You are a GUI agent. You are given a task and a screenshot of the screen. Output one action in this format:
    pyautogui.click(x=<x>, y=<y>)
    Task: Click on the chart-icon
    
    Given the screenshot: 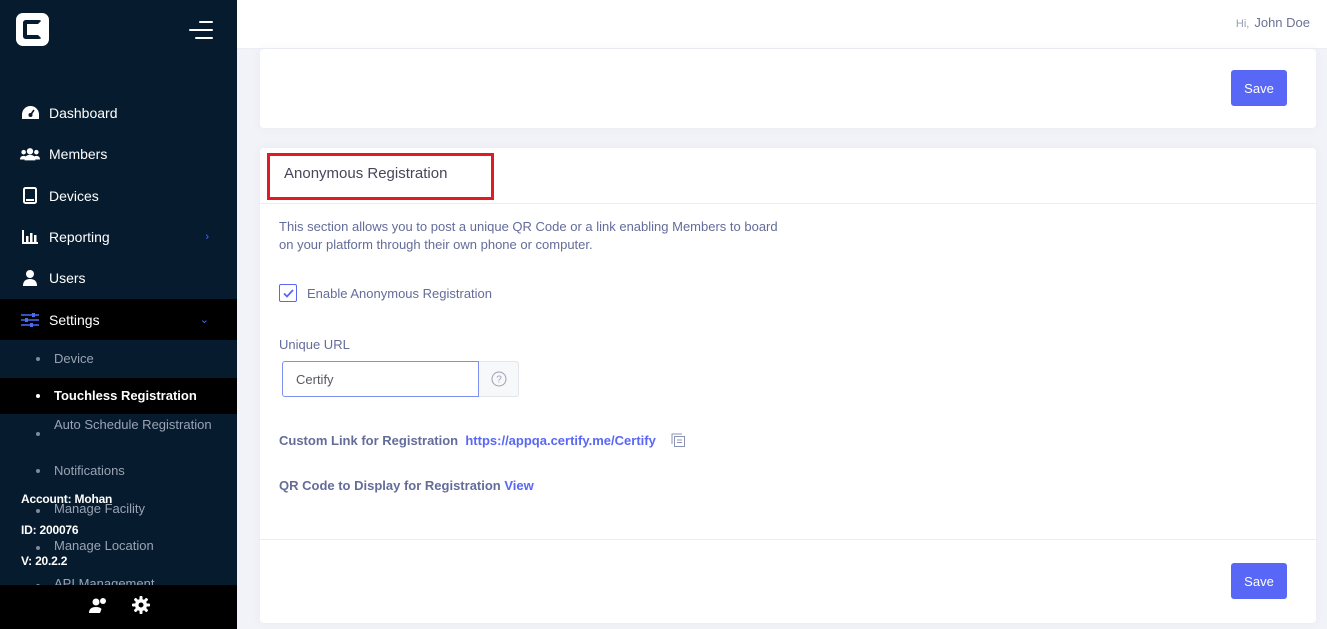 What is the action you would take?
    pyautogui.click(x=30, y=237)
    